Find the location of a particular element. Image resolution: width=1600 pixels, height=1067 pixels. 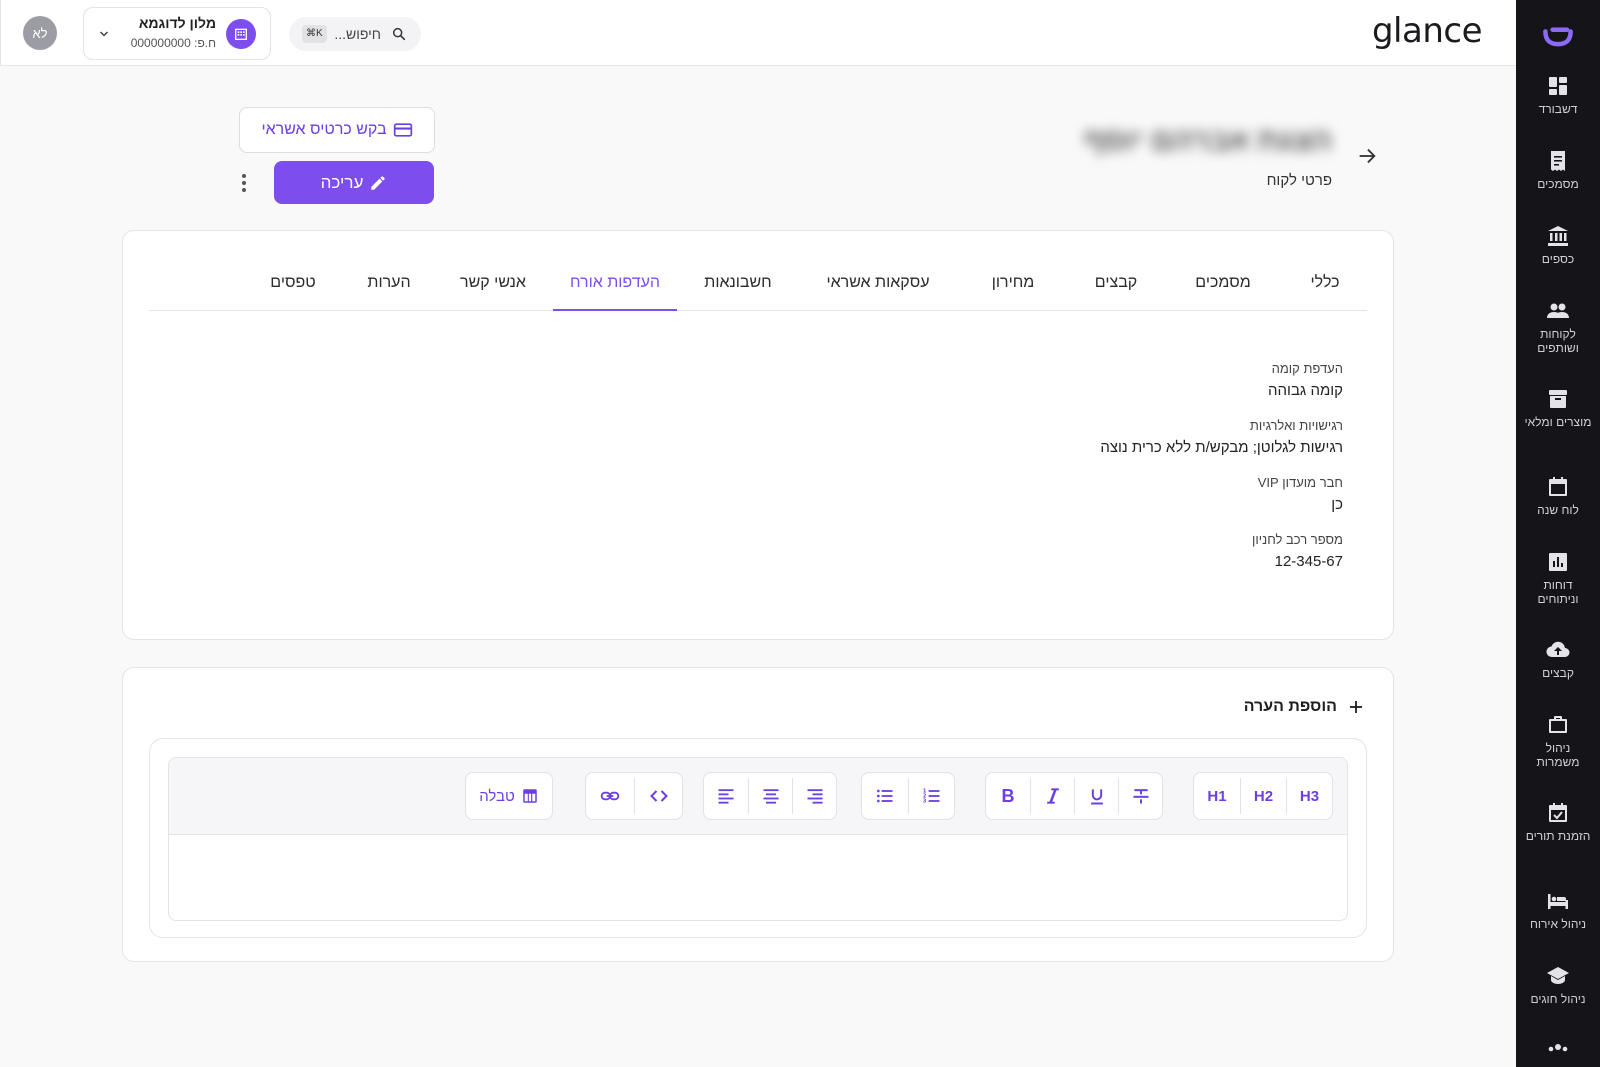

bed-icon is located at coordinates (1558, 901).